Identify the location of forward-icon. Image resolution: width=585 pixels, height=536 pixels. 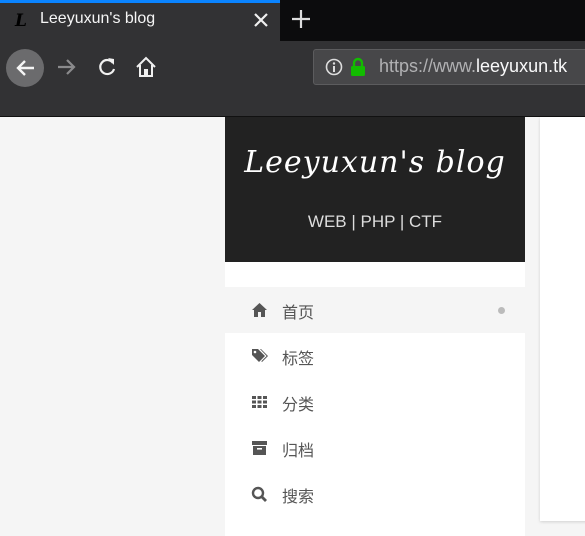
(67, 67).